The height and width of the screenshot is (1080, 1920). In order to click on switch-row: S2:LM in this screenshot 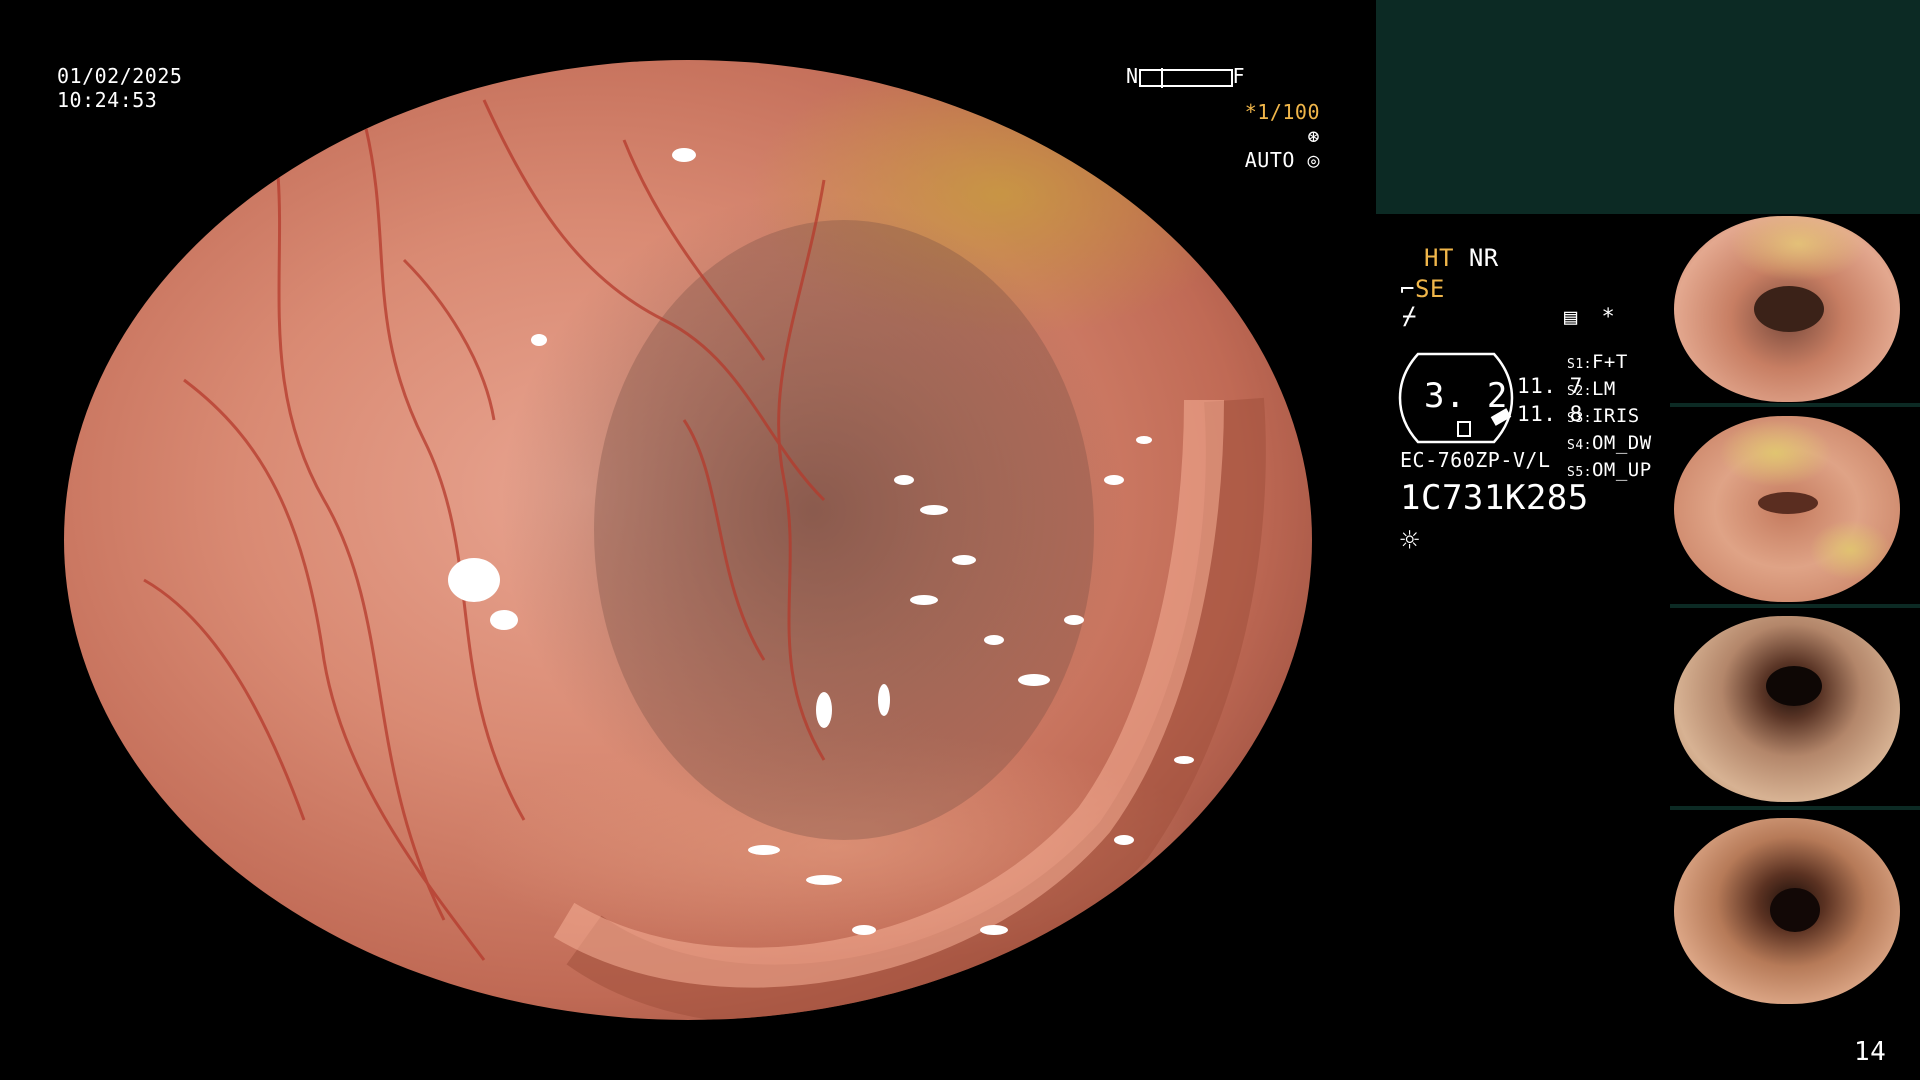, I will do `click(1591, 389)`.